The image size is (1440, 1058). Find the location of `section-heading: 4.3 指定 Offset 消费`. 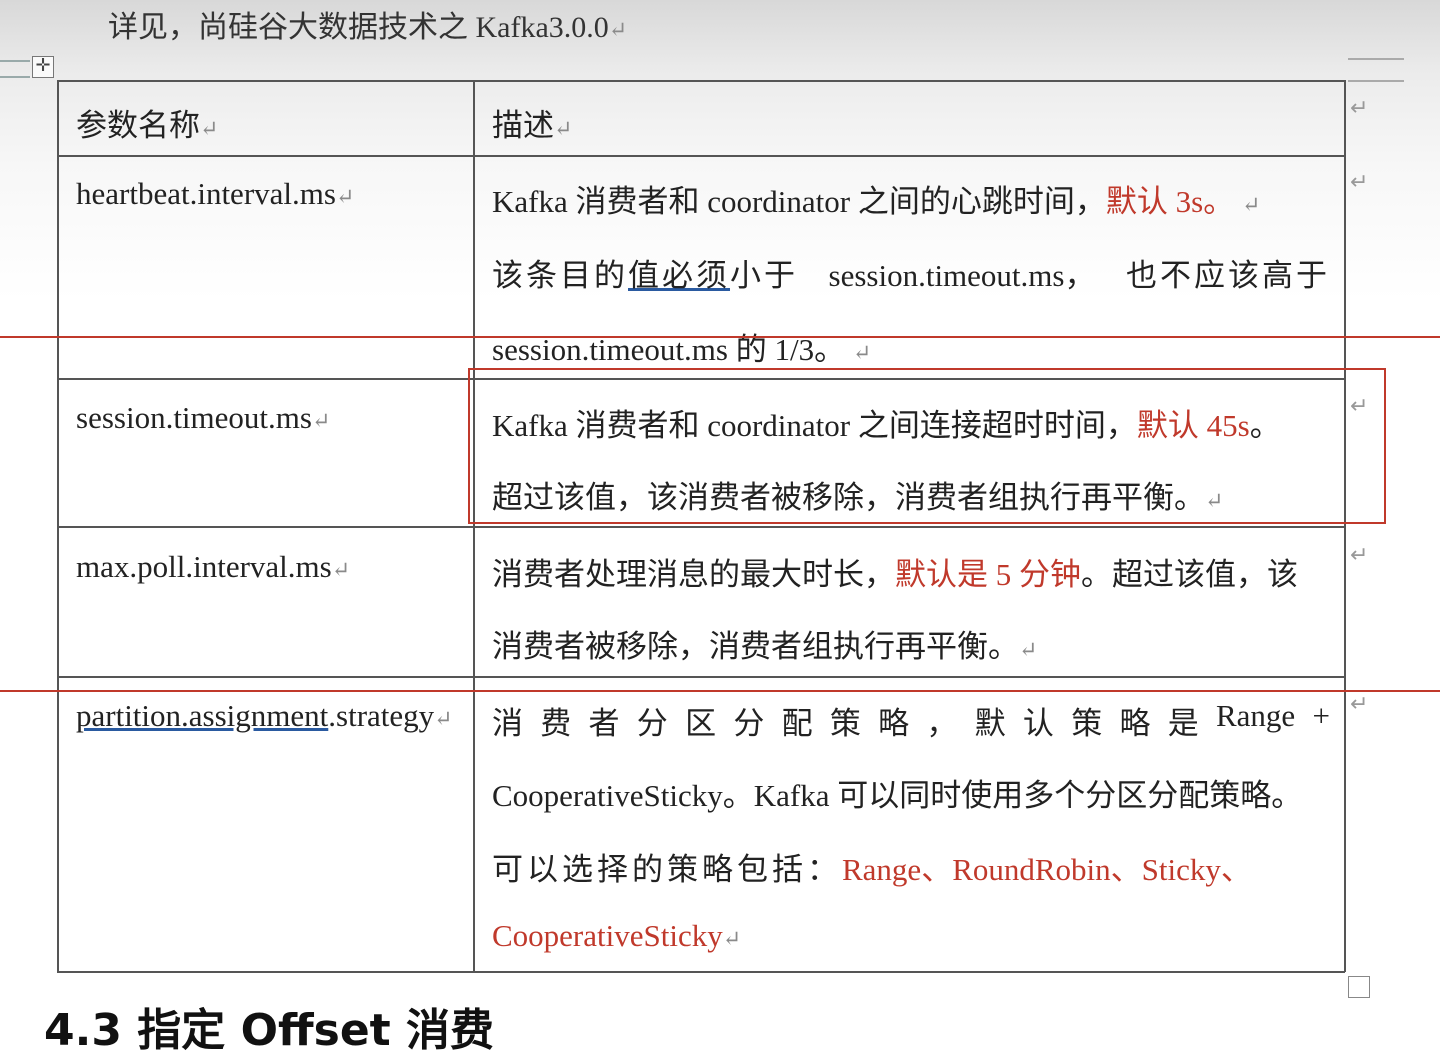

section-heading: 4.3 指定 Offset 消费 is located at coordinates (269, 1030).